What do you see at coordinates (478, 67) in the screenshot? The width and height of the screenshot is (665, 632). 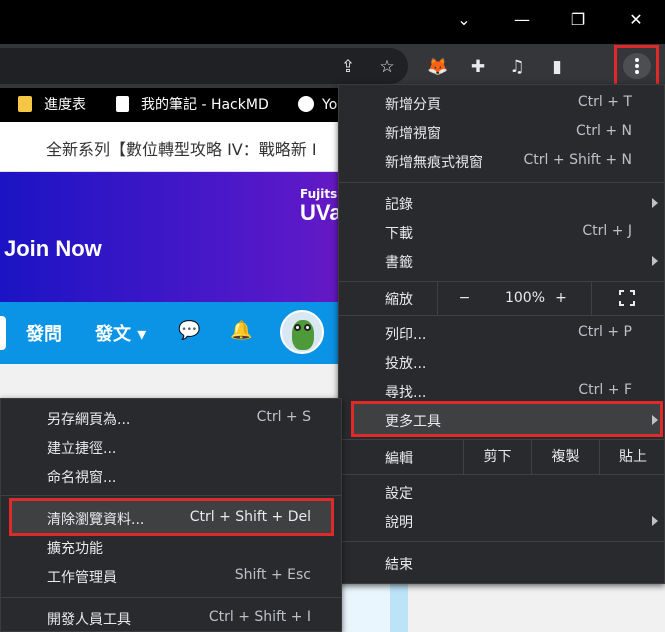 I see `extensions-puzzle-icon: ✚` at bounding box center [478, 67].